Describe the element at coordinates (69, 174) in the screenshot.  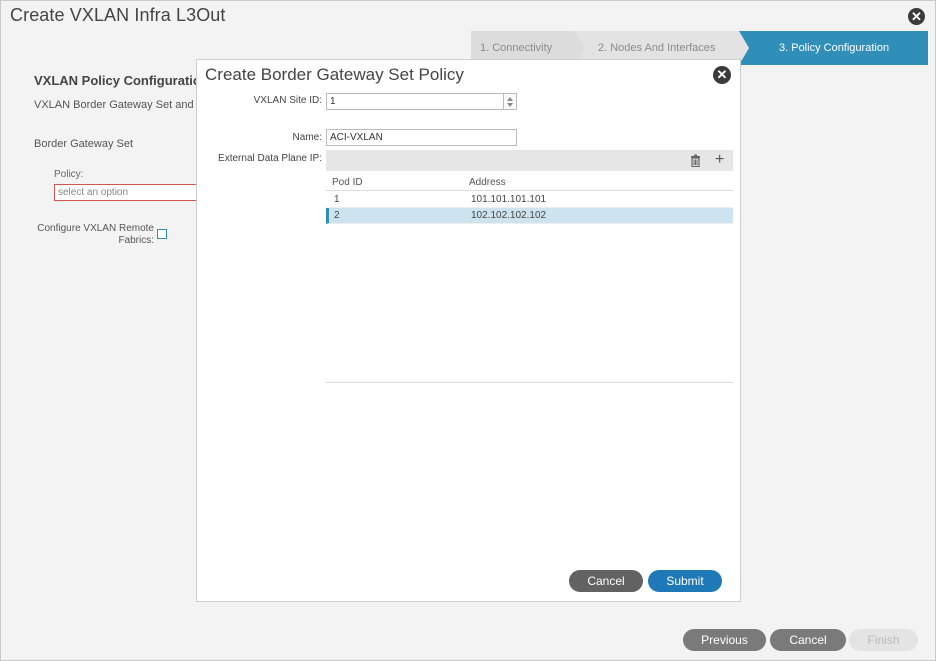
I see `policy-label: Policy:` at that location.